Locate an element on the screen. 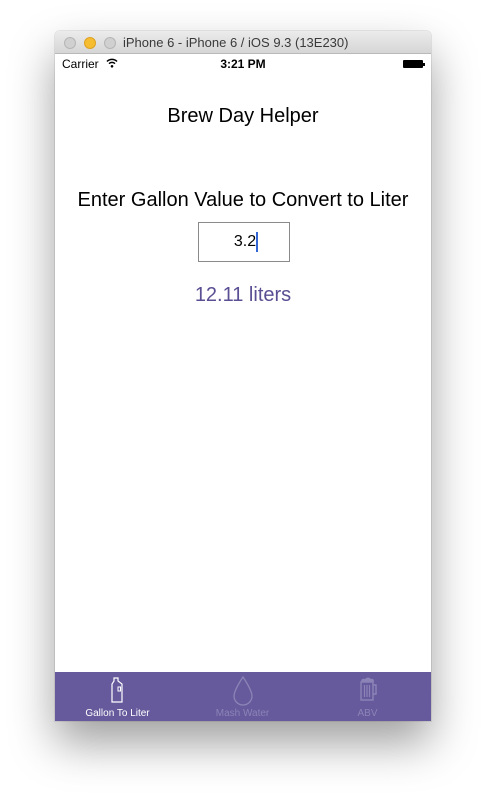 The image size is (487, 801). gallon-input-value: 3.2 is located at coordinates (245, 241).